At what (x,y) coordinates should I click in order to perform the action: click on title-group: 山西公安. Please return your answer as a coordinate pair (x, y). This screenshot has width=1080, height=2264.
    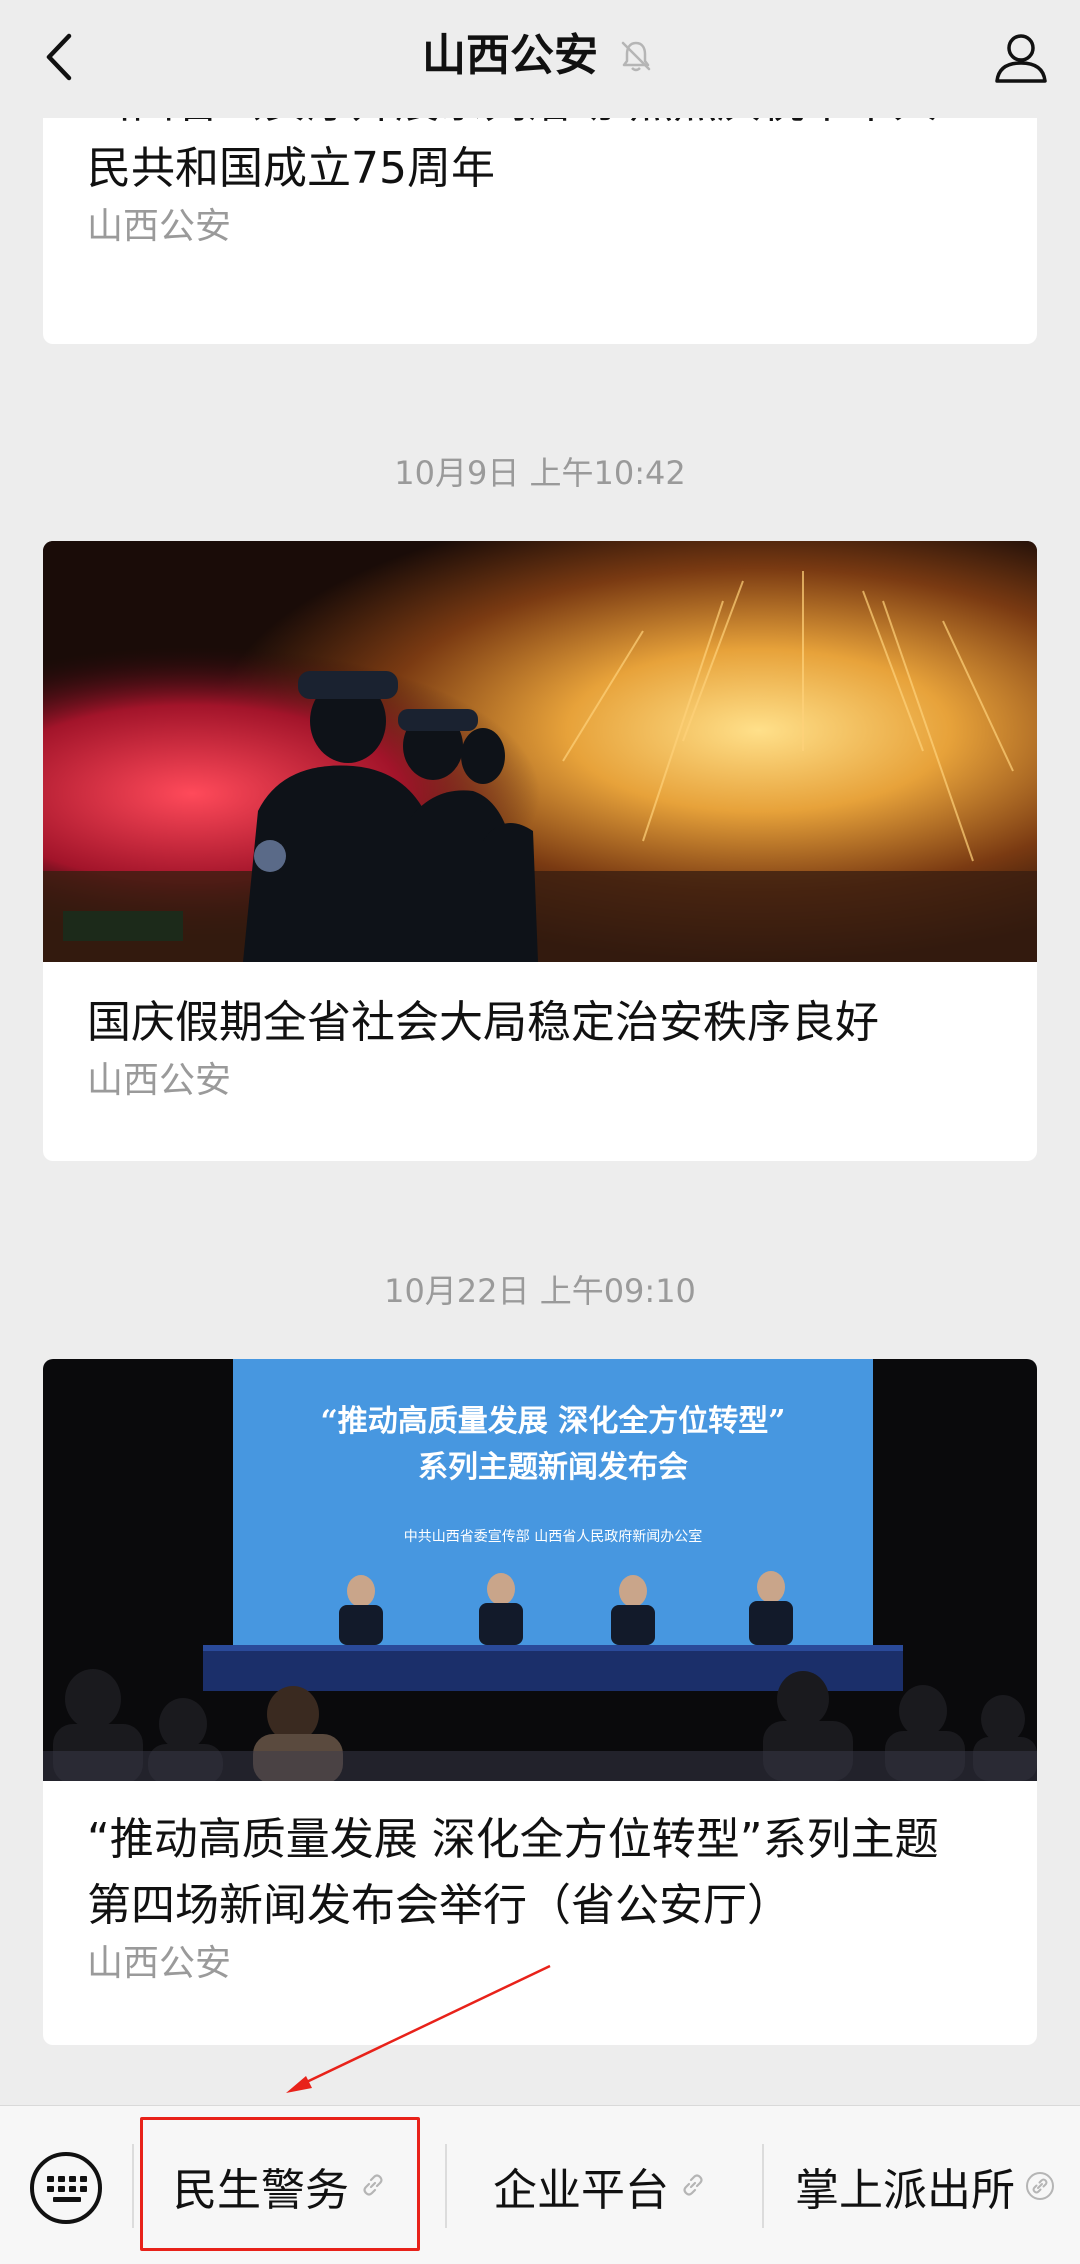
    Looking at the image, I should click on (540, 56).